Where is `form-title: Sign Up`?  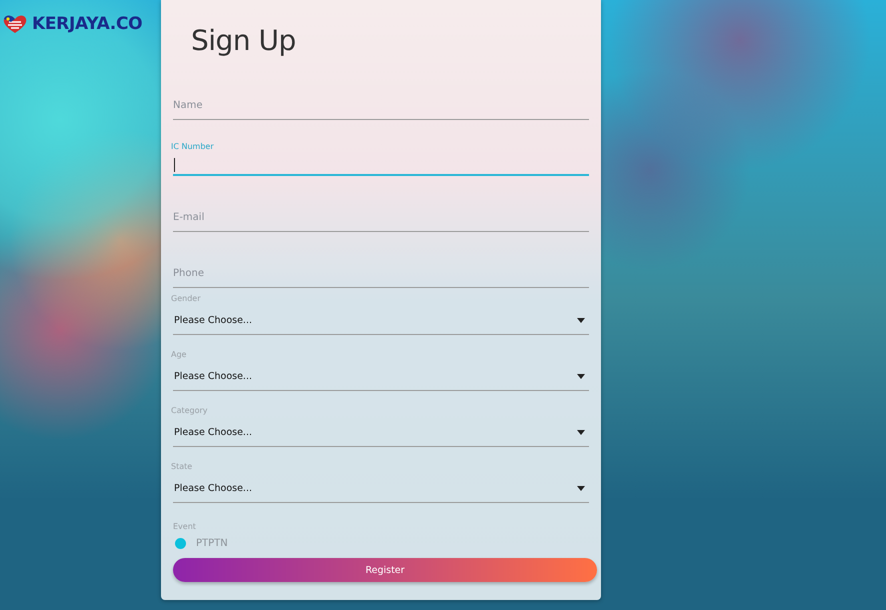 form-title: Sign Up is located at coordinates (244, 41).